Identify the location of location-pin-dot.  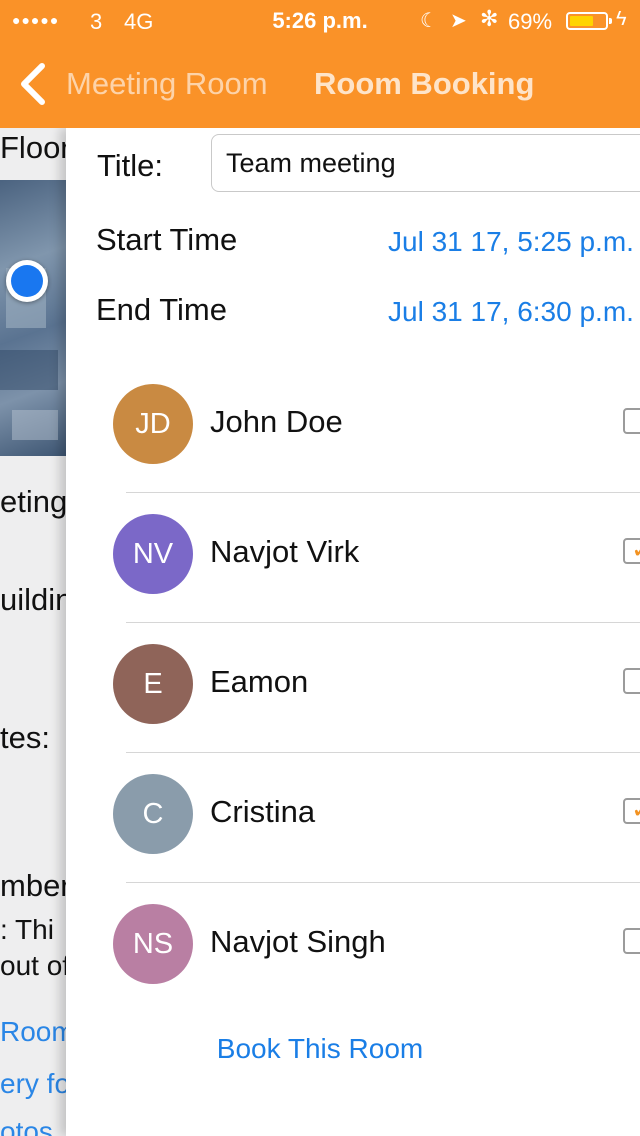
(27, 281).